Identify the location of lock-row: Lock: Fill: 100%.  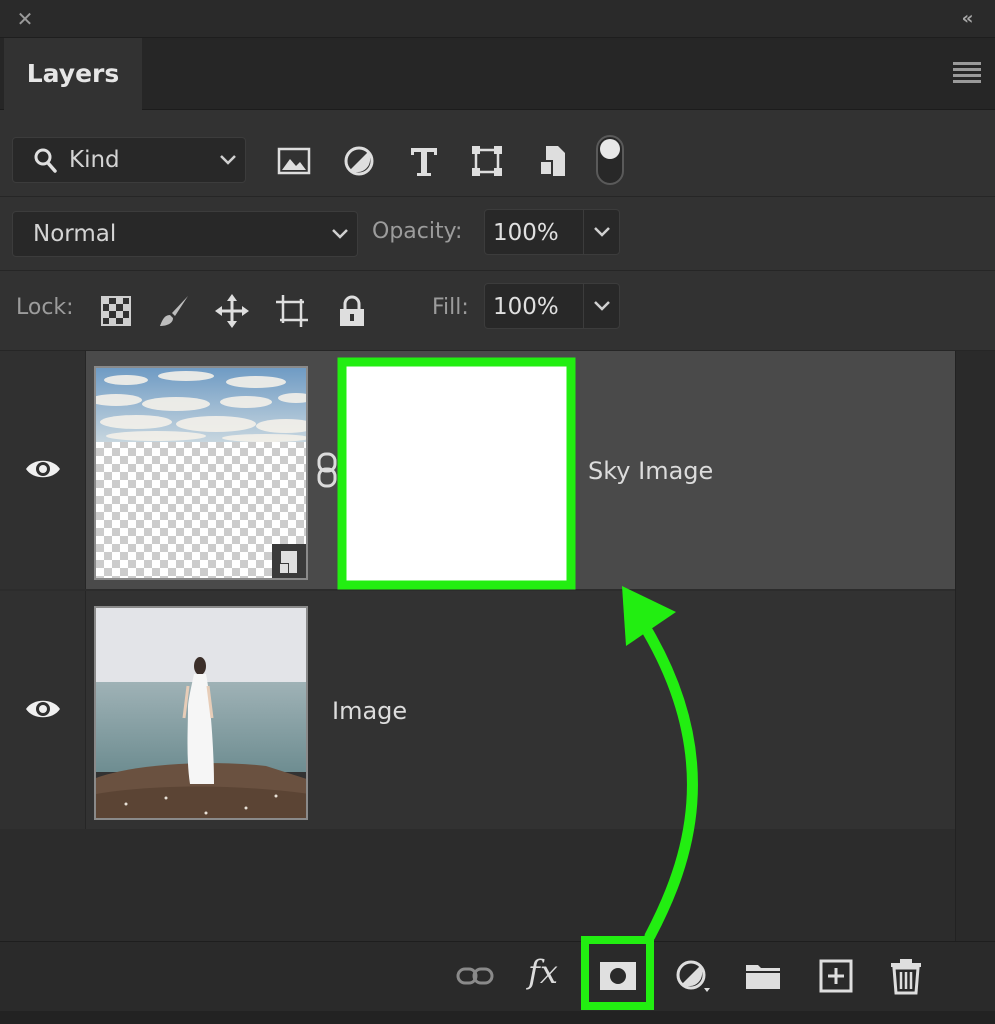
(497, 311).